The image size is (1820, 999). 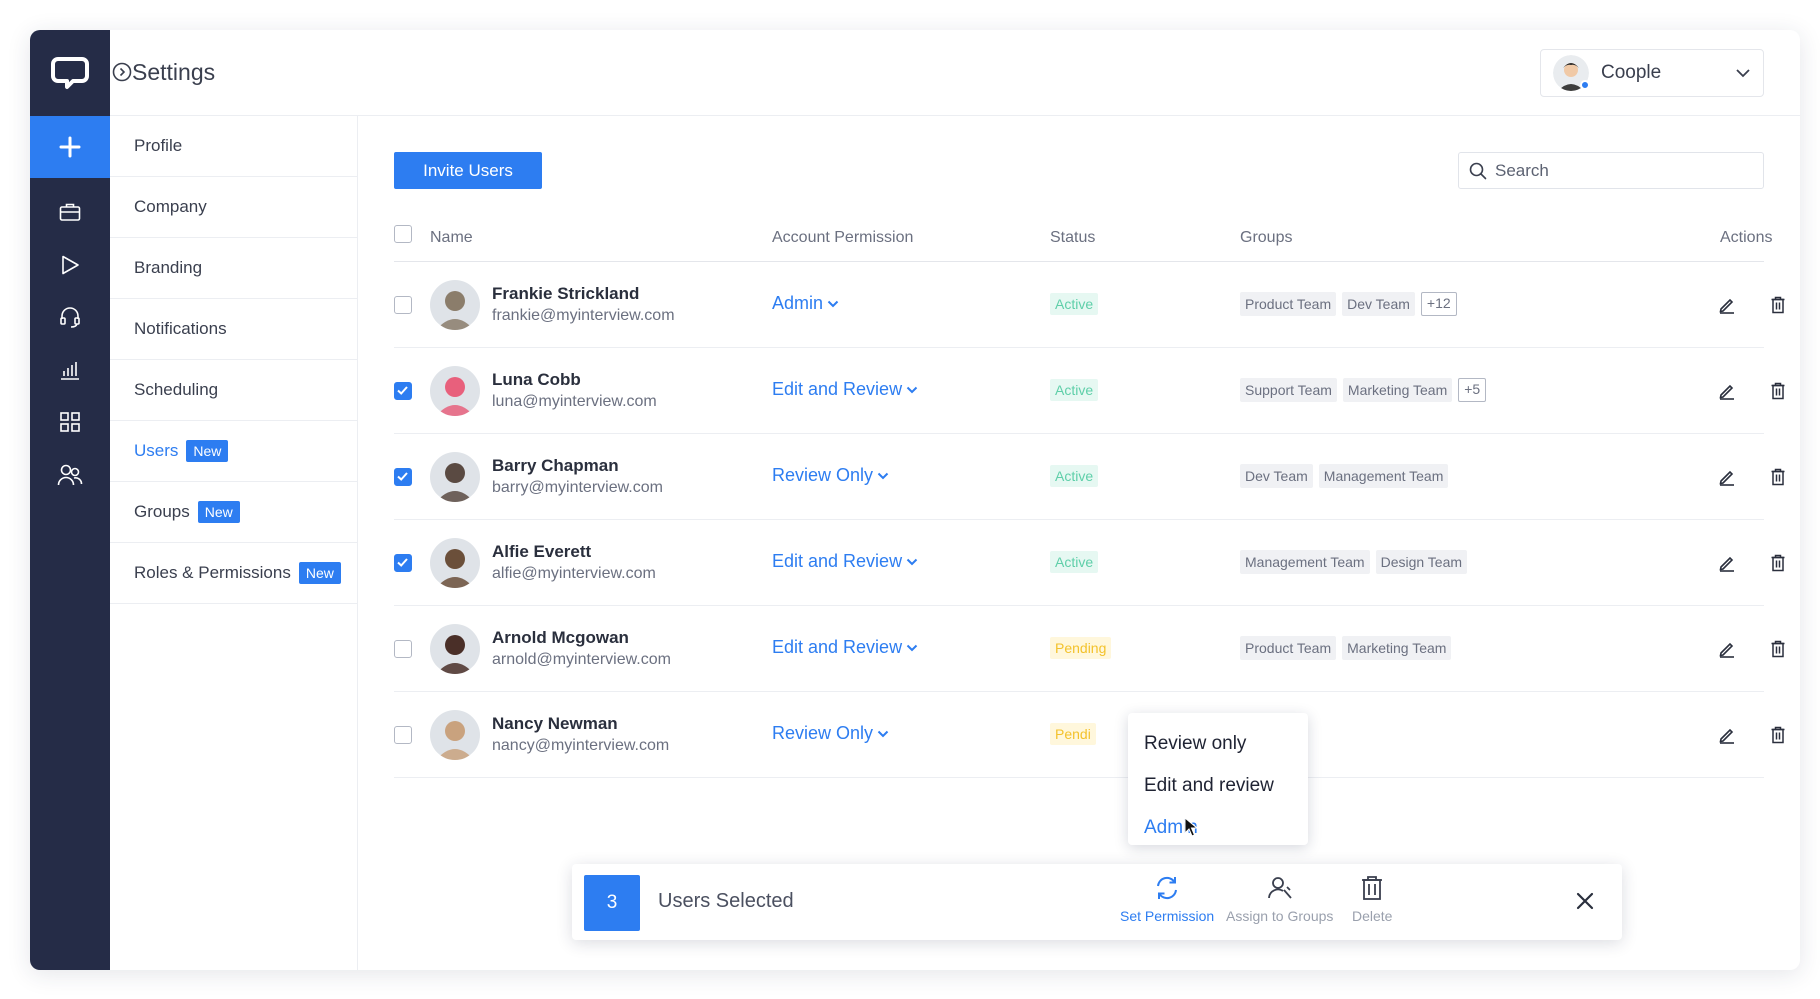 What do you see at coordinates (233, 146) in the screenshot?
I see `menu-item-profile: Profile` at bounding box center [233, 146].